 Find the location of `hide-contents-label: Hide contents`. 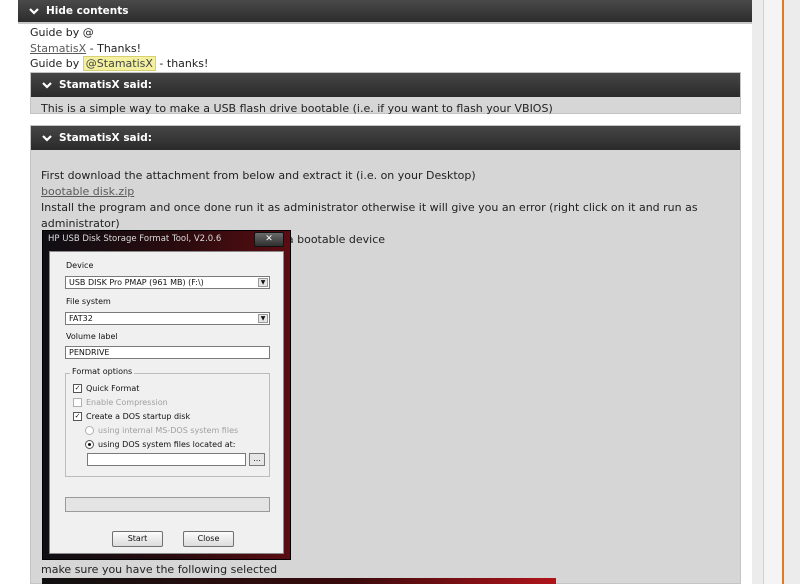

hide-contents-label: Hide contents is located at coordinates (87, 11).